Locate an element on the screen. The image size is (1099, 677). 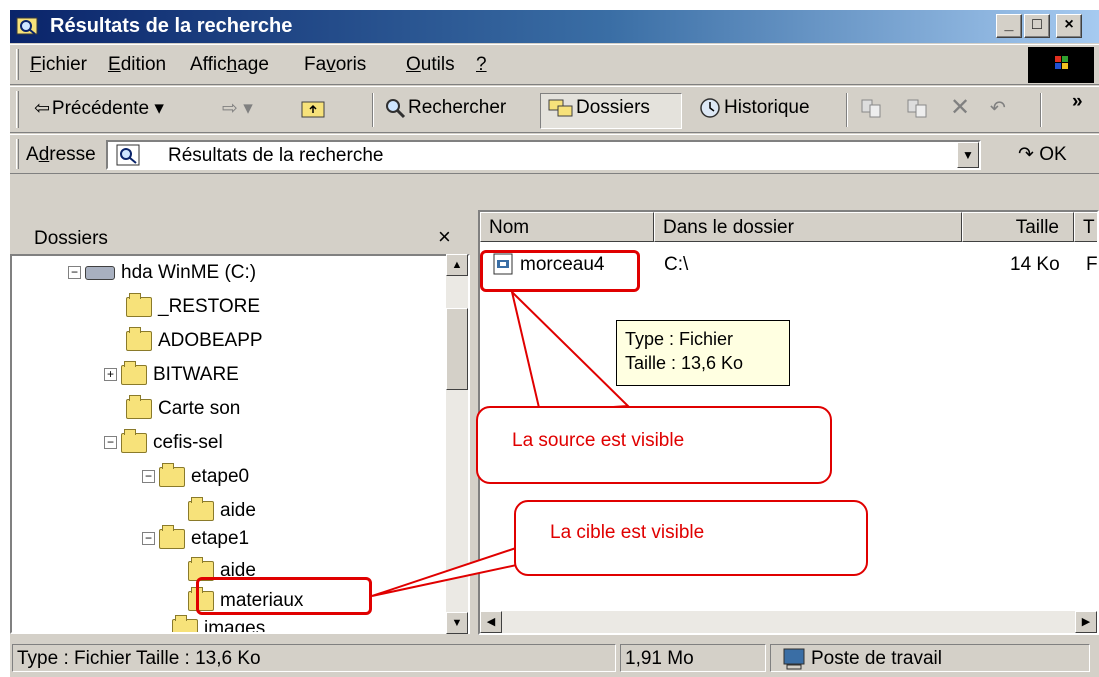
scroll-right-button: ▶ is located at coordinates (1086, 622).